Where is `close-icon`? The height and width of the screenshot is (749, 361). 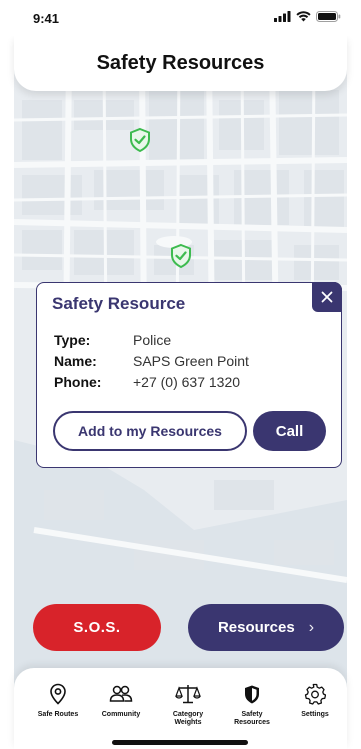 close-icon is located at coordinates (327, 297).